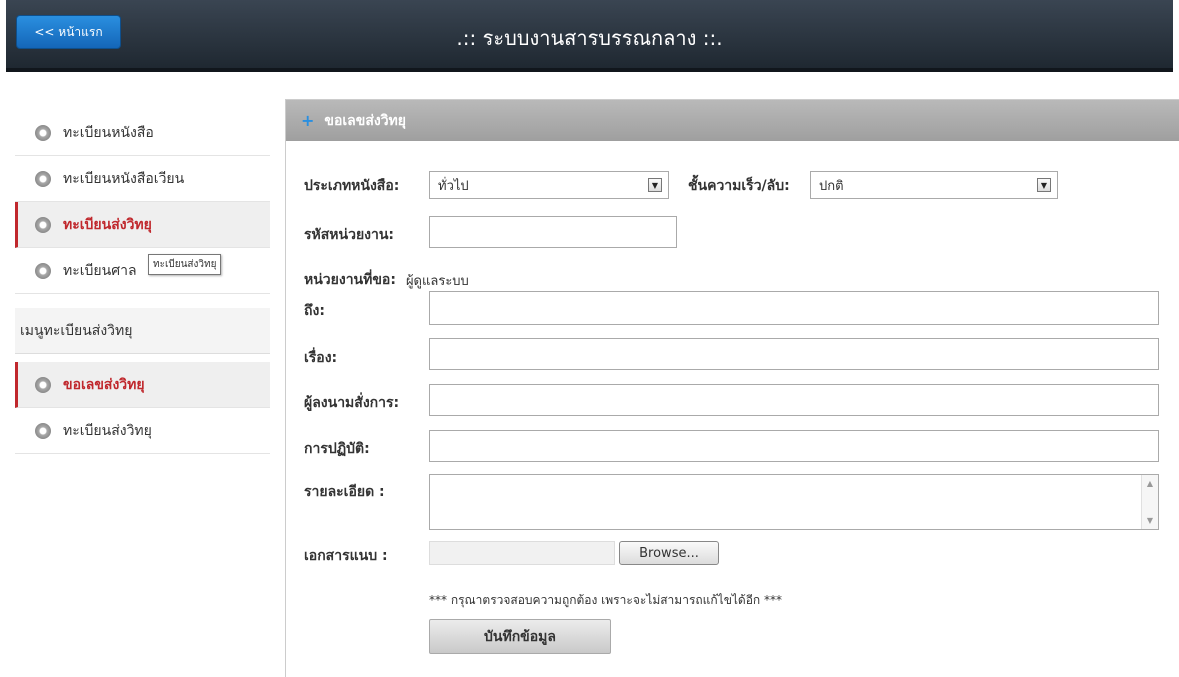 This screenshot has height=677, width=1179. Describe the element at coordinates (831, 186) in the screenshot. I see `priority-value: ปกติ` at that location.